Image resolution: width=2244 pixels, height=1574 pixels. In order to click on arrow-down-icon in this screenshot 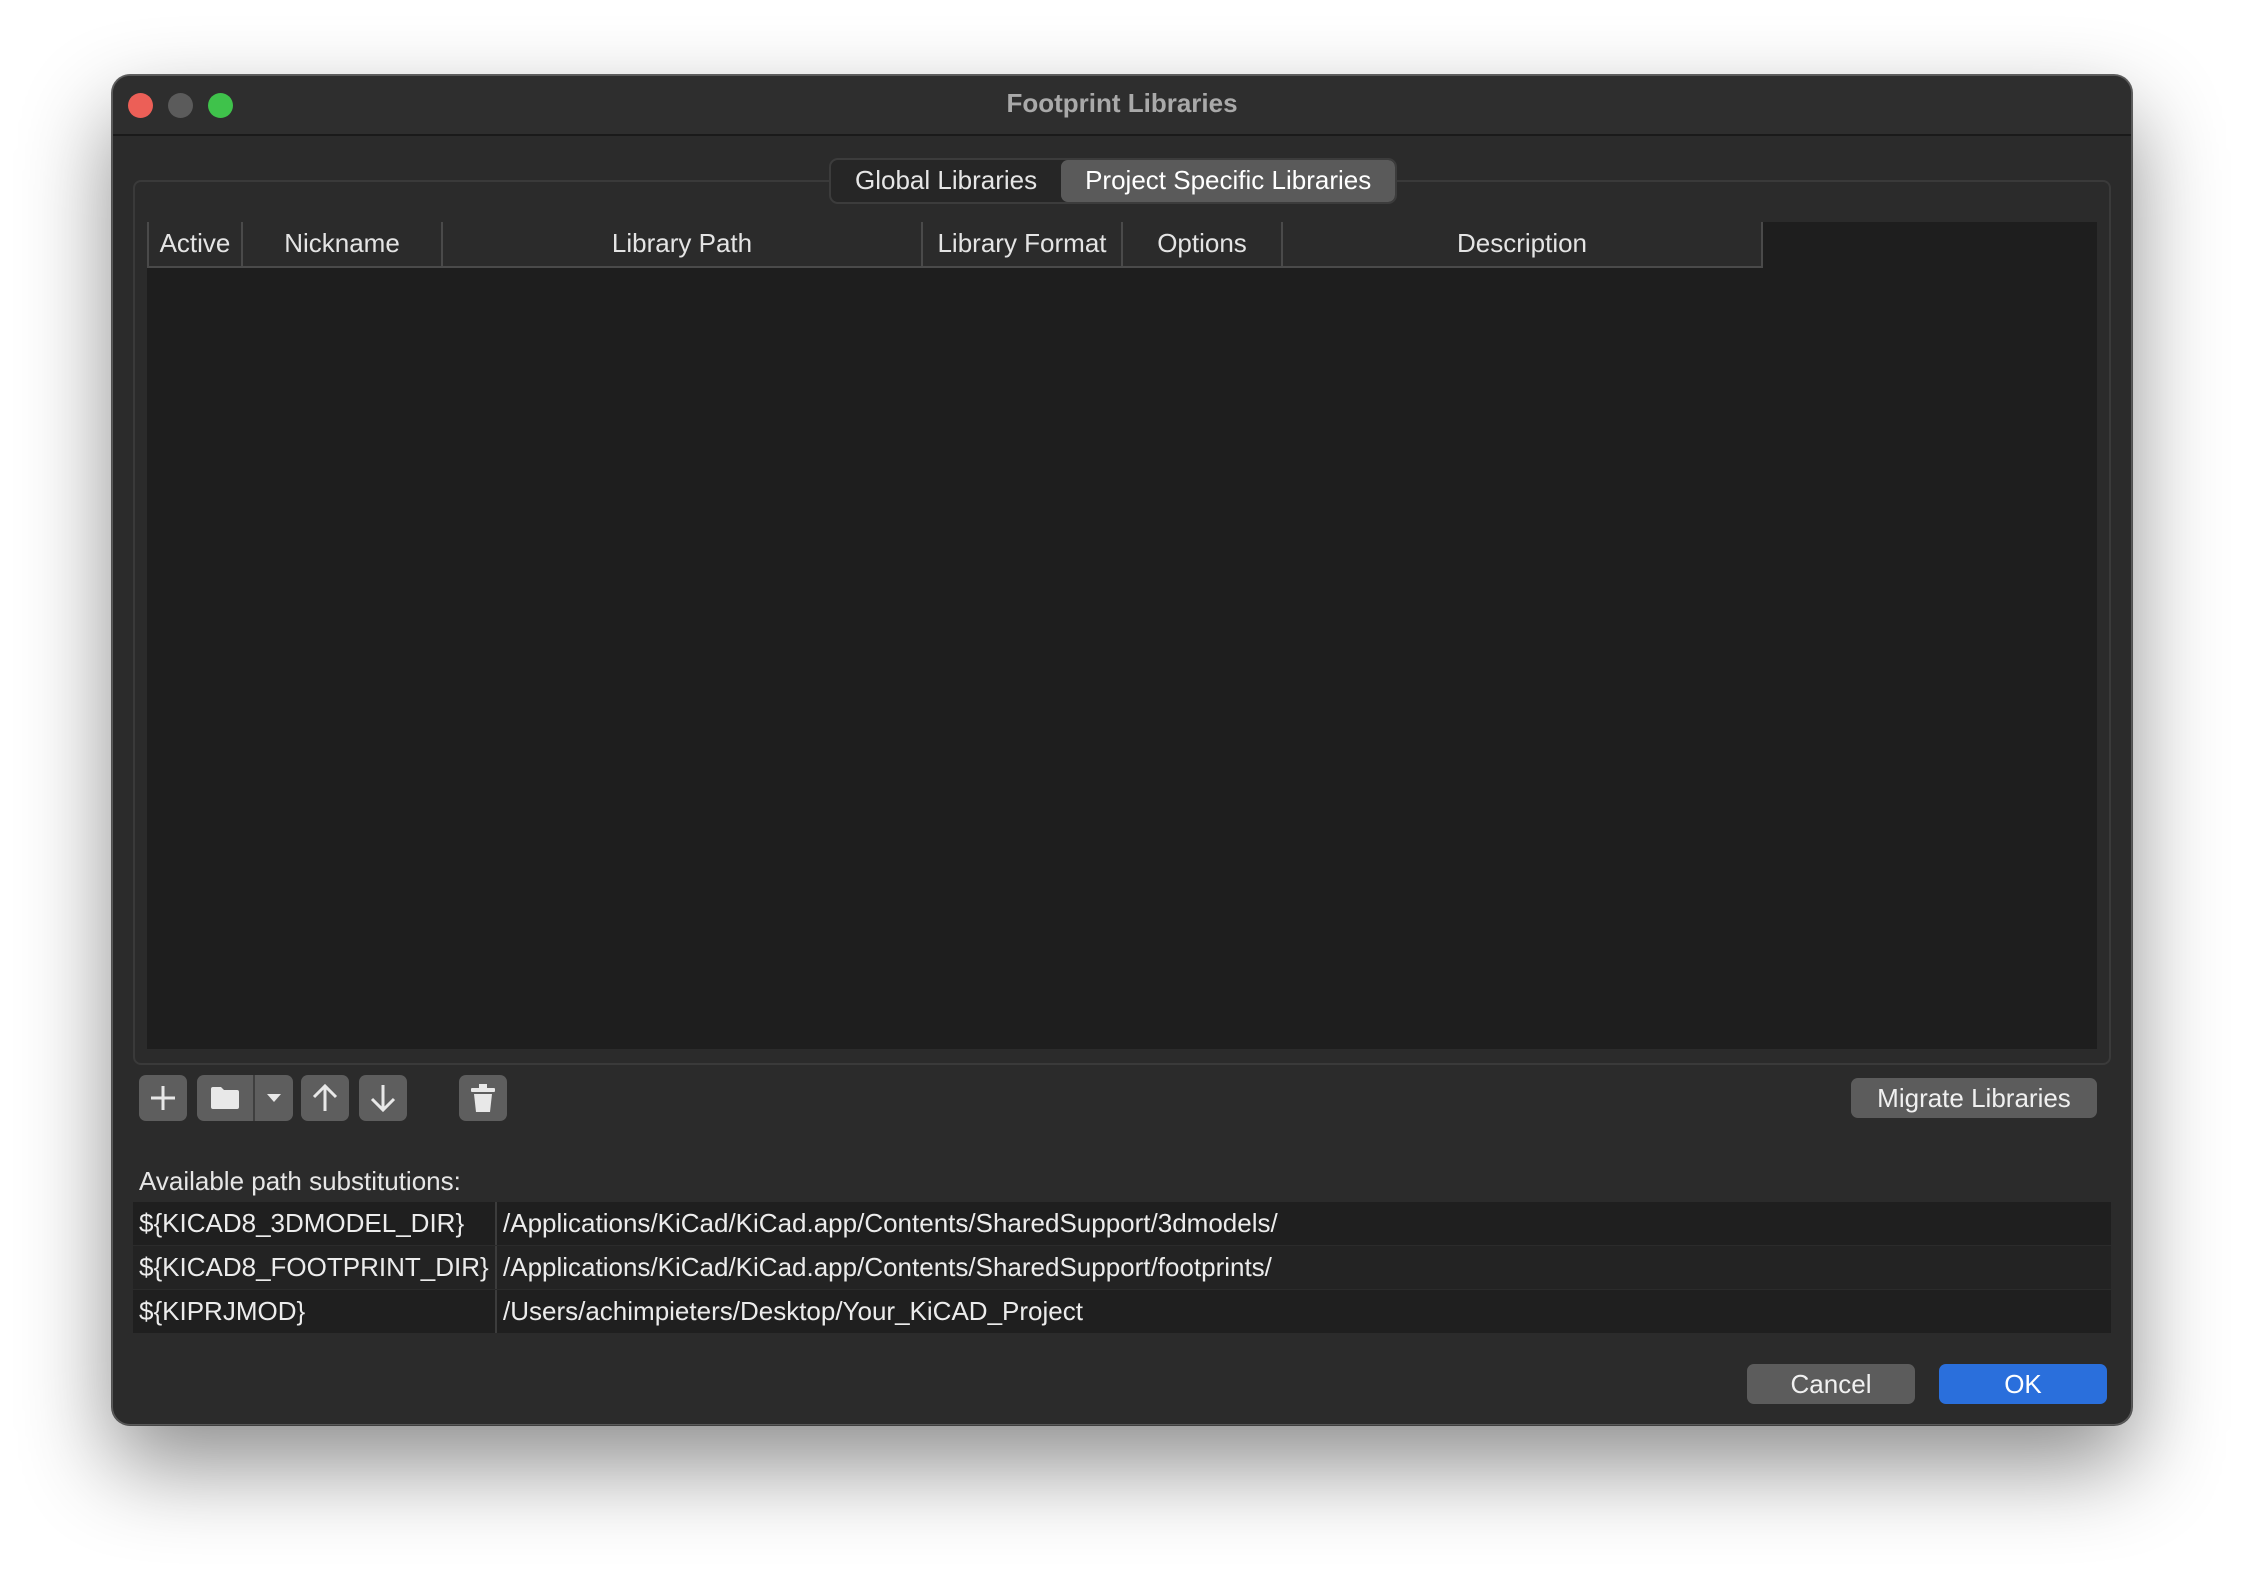, I will do `click(383, 1099)`.